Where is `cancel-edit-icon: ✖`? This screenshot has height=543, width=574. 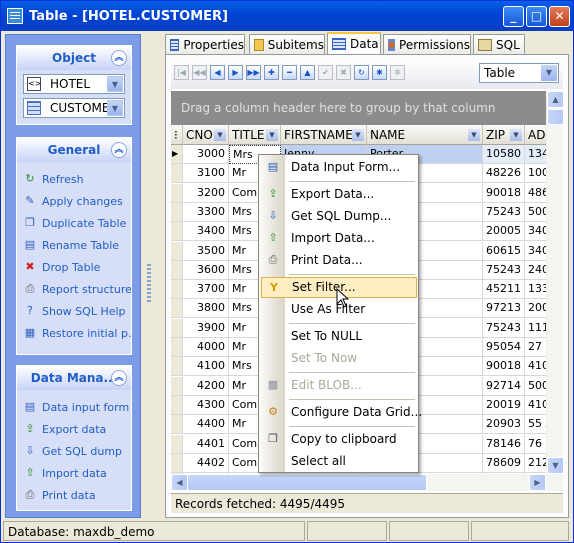
cancel-edit-icon: ✖ is located at coordinates (343, 72).